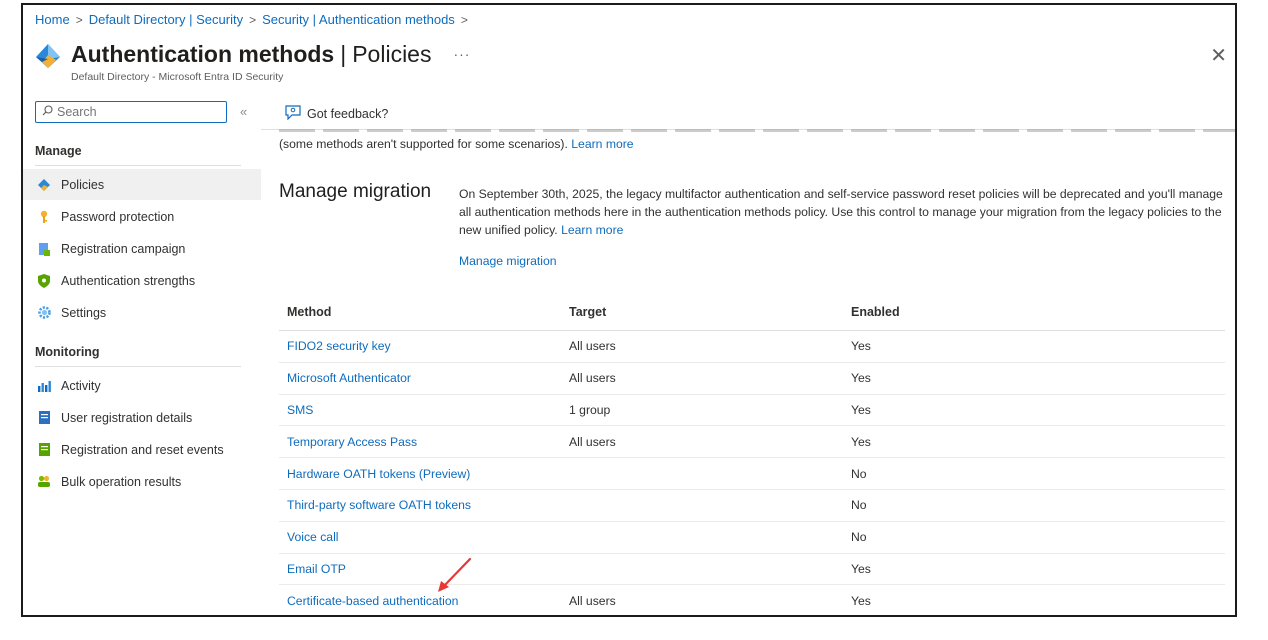 The width and height of the screenshot is (1268, 640). What do you see at coordinates (83, 184) in the screenshot?
I see `sidebar-item-label: Policies` at bounding box center [83, 184].